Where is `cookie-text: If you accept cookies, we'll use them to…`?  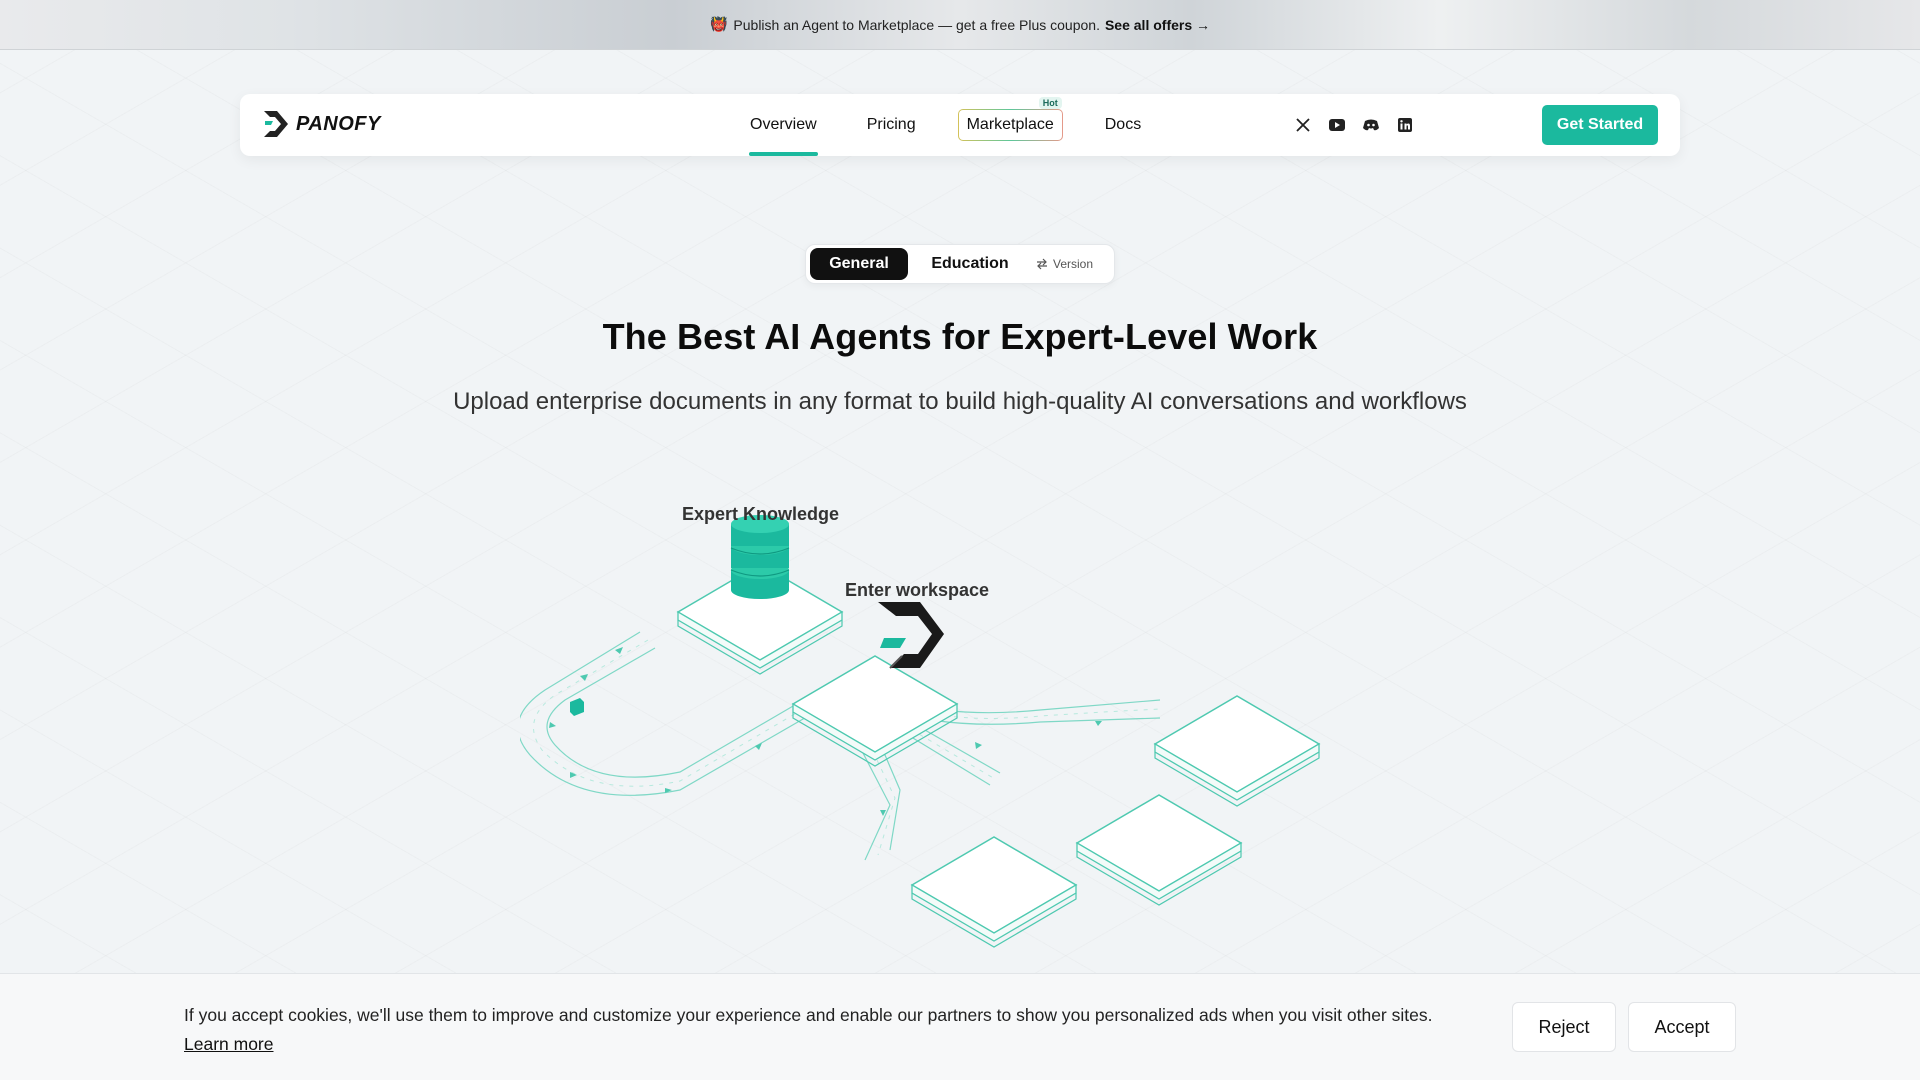
cookie-text: If you accept cookies, we'll use them to… is located at coordinates (808, 1015).